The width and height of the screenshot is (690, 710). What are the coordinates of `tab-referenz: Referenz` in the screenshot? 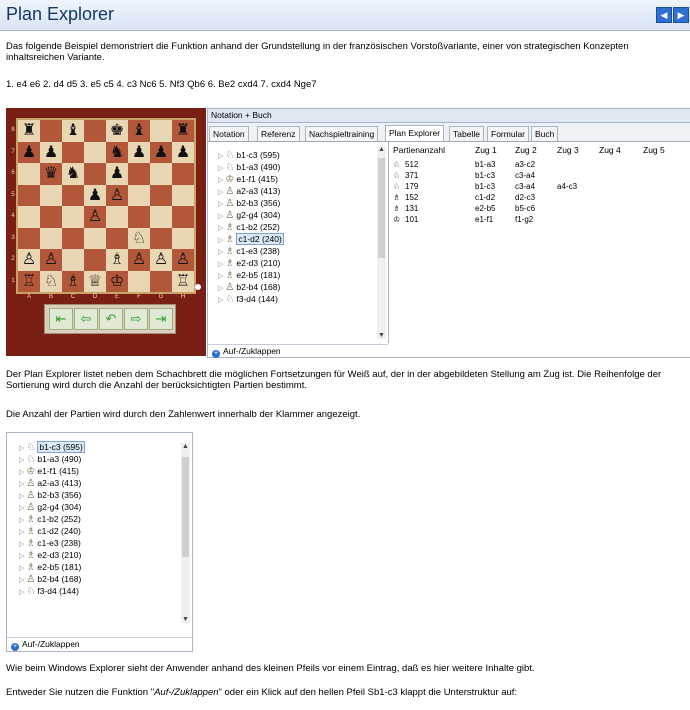 It's located at (278, 133).